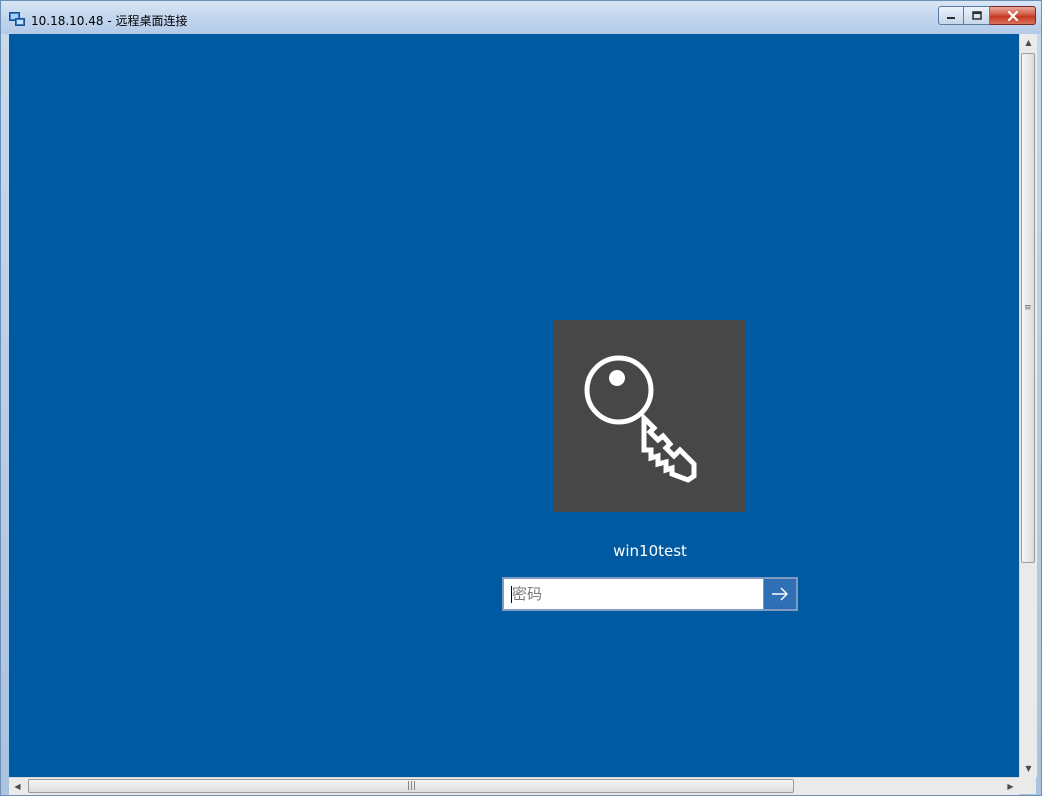 This screenshot has height=796, width=1042. I want to click on maximize-button, so click(977, 15).